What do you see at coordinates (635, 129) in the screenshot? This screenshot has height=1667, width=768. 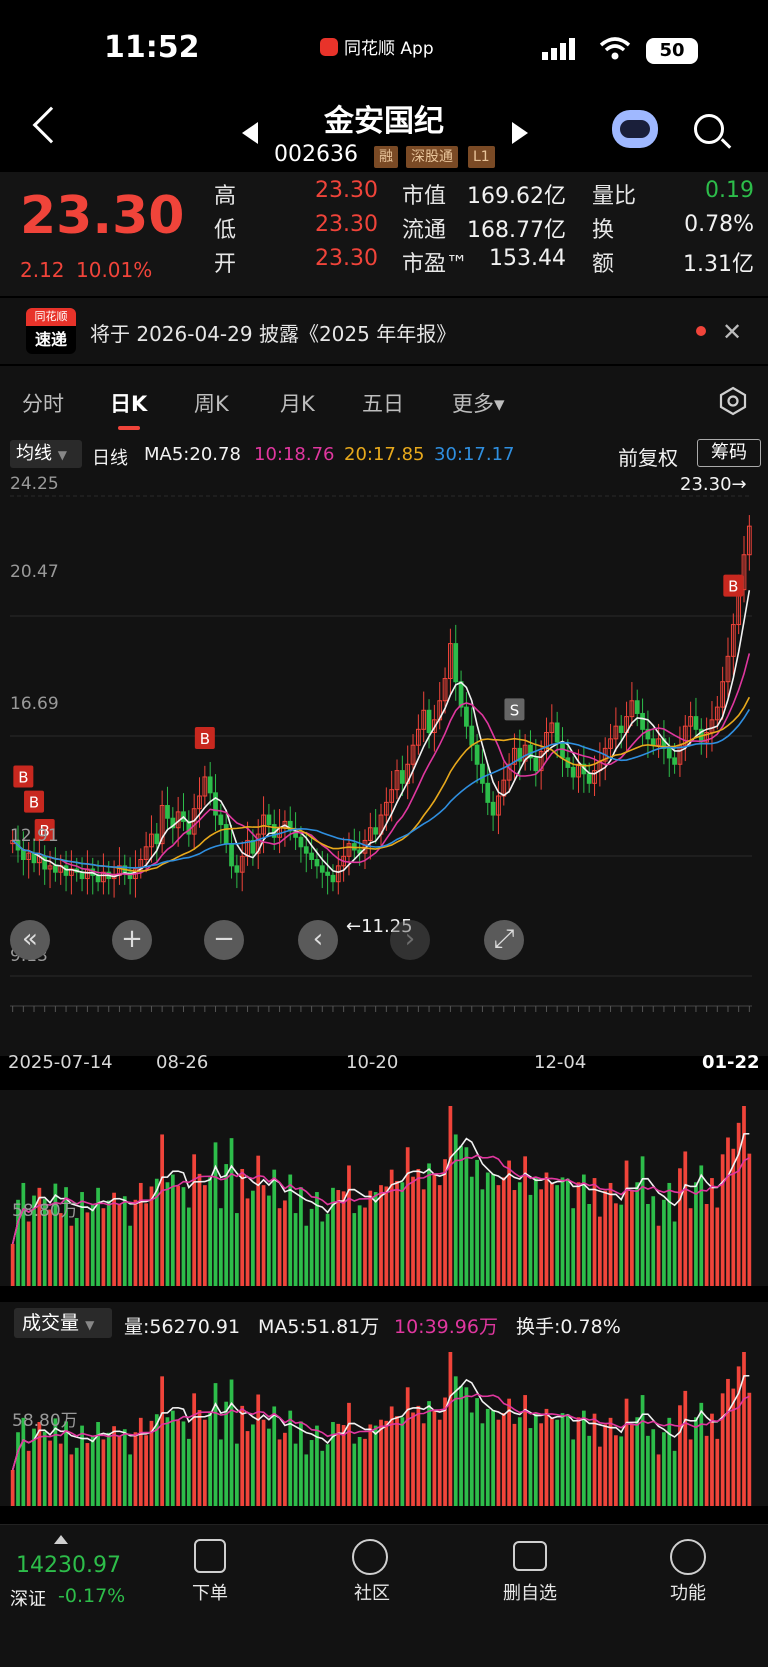 I see `ai-assistant-icon` at bounding box center [635, 129].